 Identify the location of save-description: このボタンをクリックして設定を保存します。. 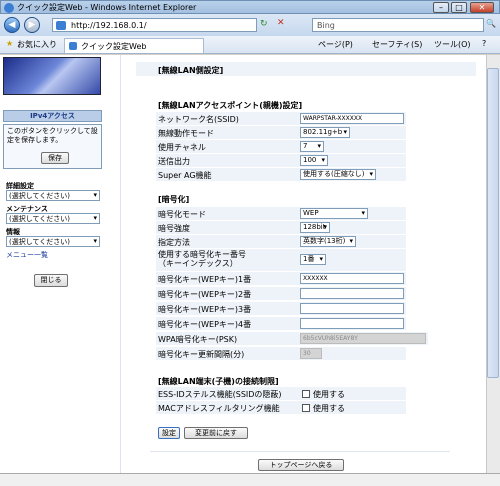
(52, 135).